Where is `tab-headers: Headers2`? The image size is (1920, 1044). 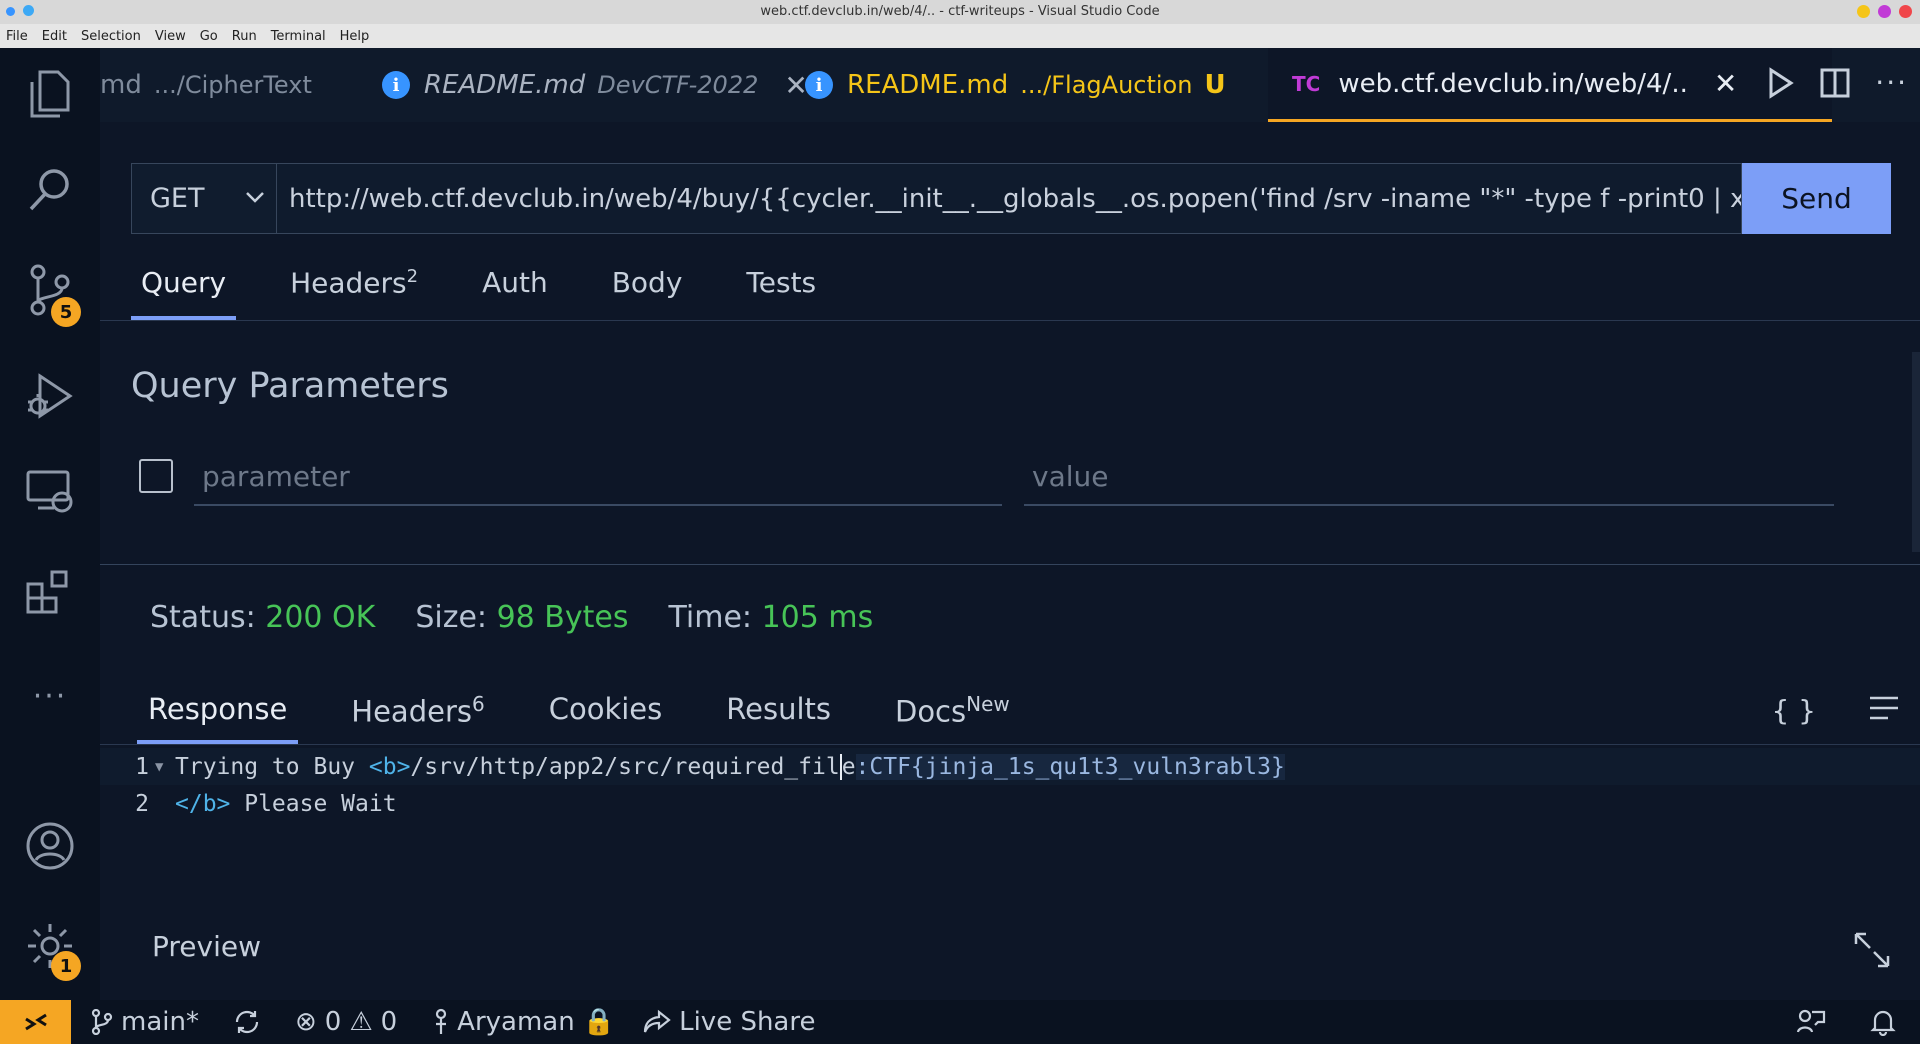
tab-headers: Headers2 is located at coordinates (354, 291).